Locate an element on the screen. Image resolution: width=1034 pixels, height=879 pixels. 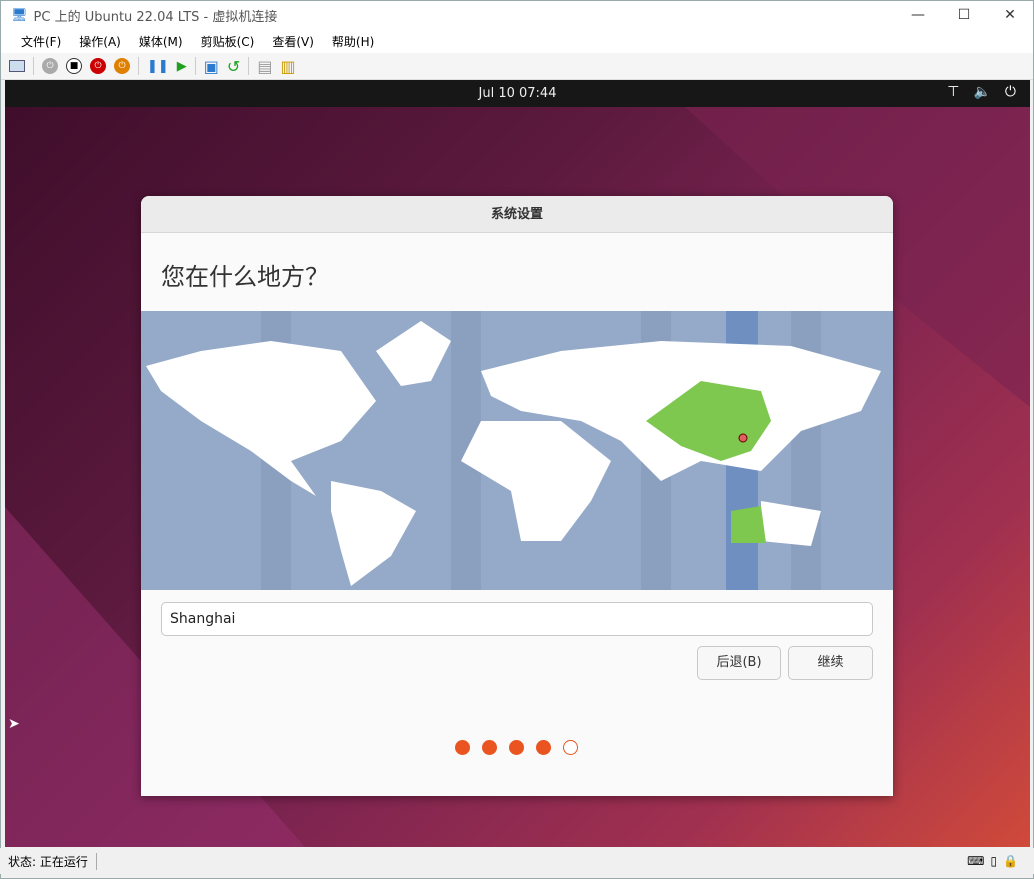
window-title: PC 上的 Ubuntu 22.04 LTS - 虚拟机连接 is located at coordinates (155, 17).